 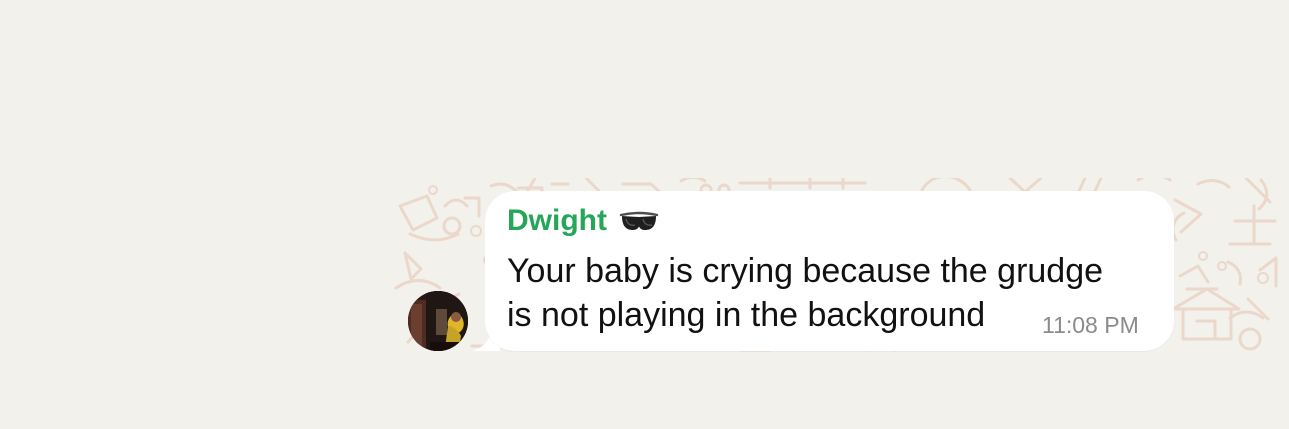 I want to click on profile-photo, so click(x=438, y=321).